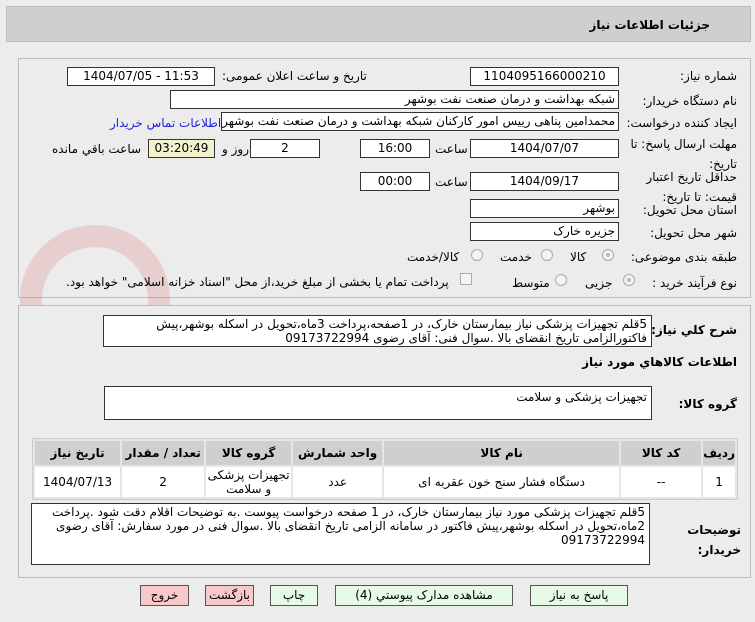  Describe the element at coordinates (466, 279) in the screenshot. I see `treasury-payment-checkbox` at that location.